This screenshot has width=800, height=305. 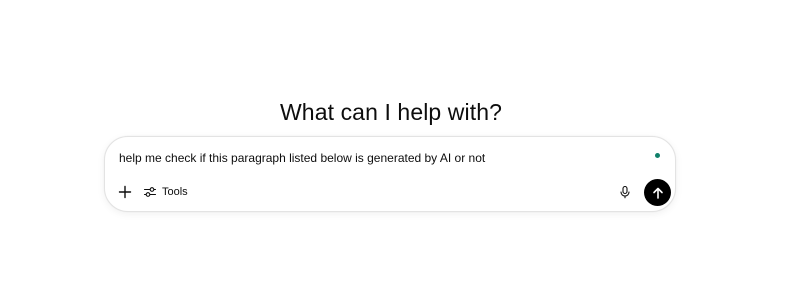 What do you see at coordinates (391, 112) in the screenshot?
I see `page-title: What can I help with?` at bounding box center [391, 112].